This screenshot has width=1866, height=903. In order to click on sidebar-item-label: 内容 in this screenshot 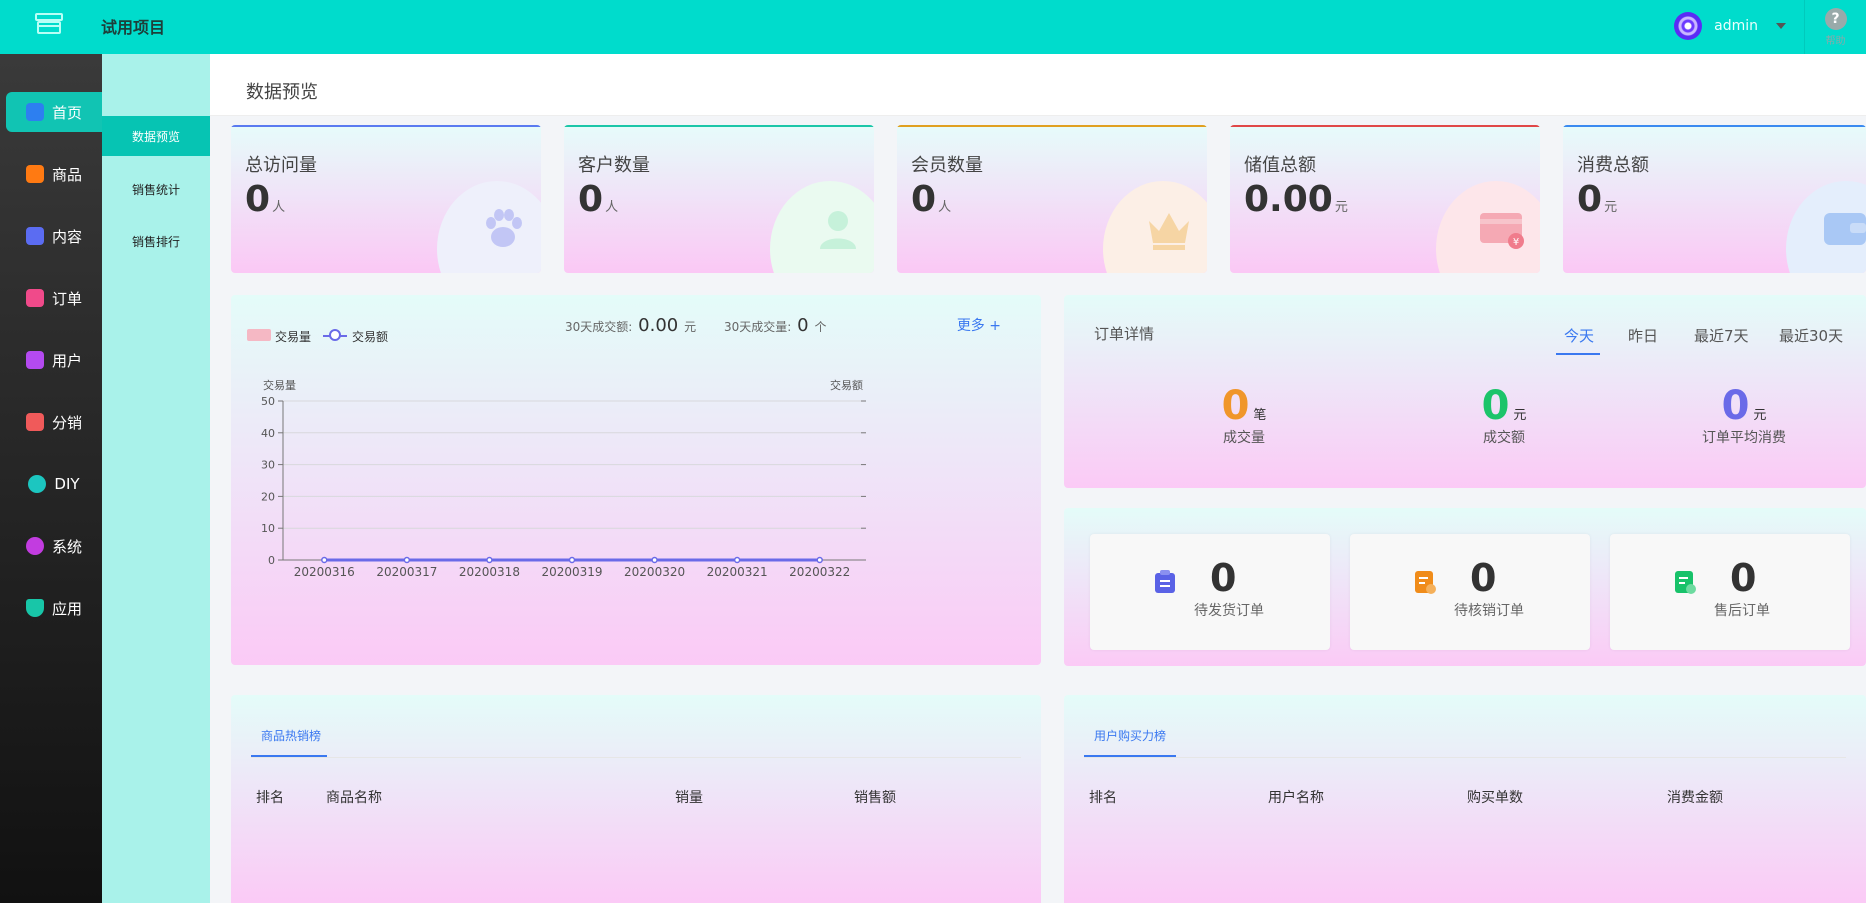, I will do `click(66, 236)`.